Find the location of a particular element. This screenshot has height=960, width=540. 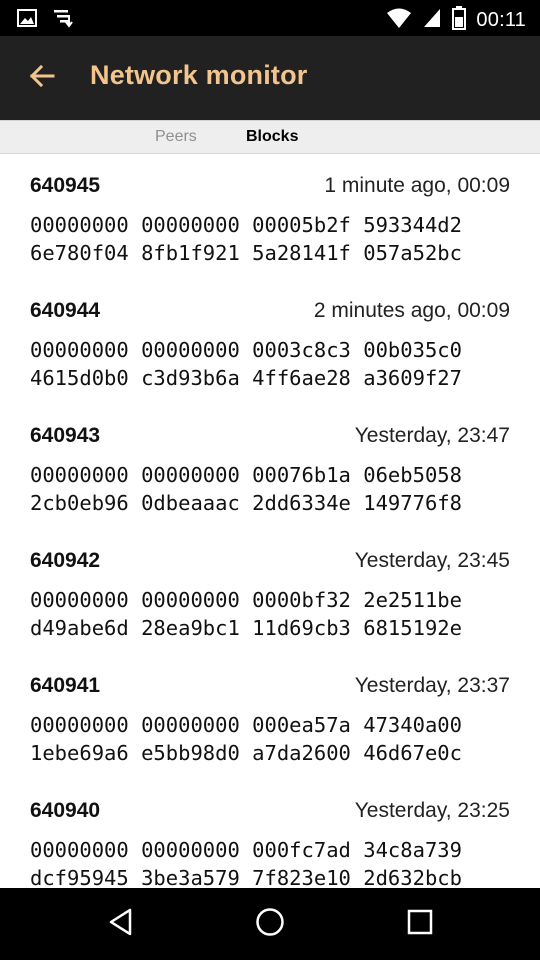

block-hash-line: 00000000 00000000 00005b2f 593344d2 is located at coordinates (246, 225).